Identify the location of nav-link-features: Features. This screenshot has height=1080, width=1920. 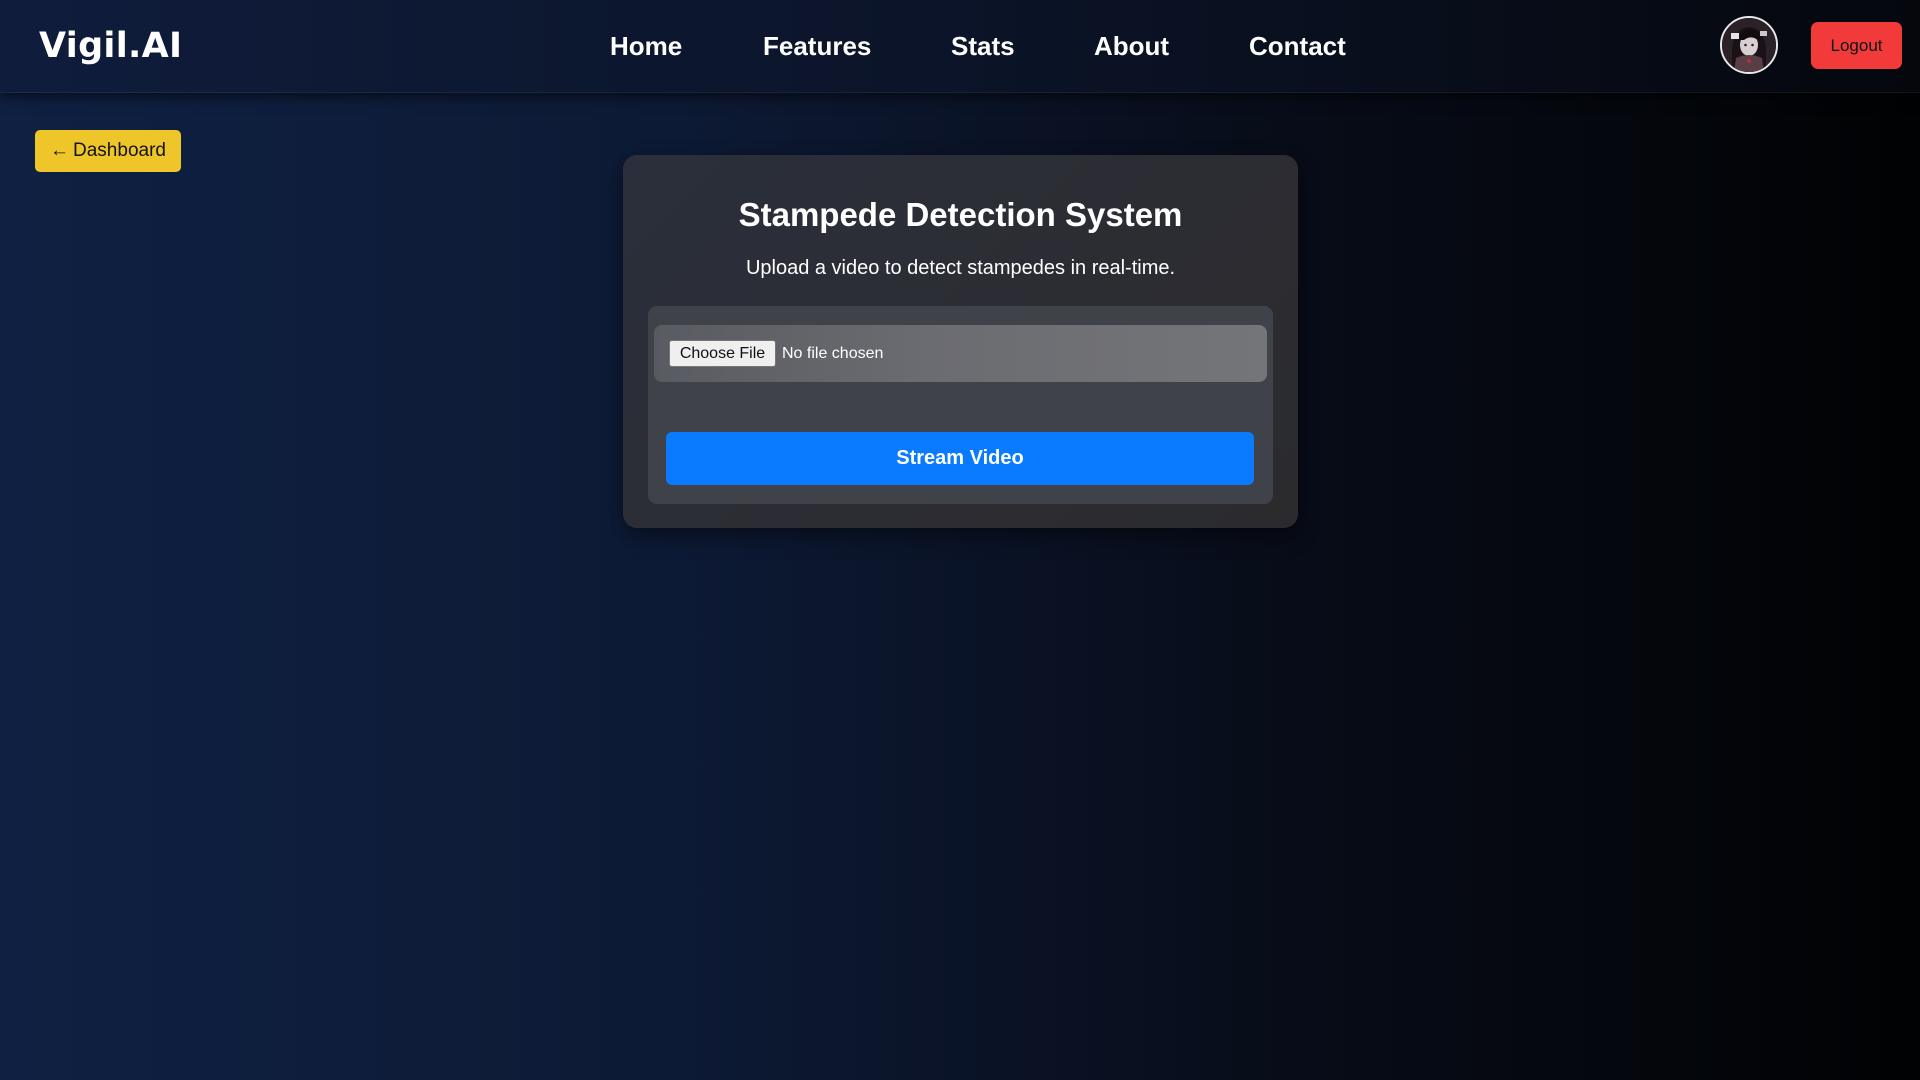
(817, 46).